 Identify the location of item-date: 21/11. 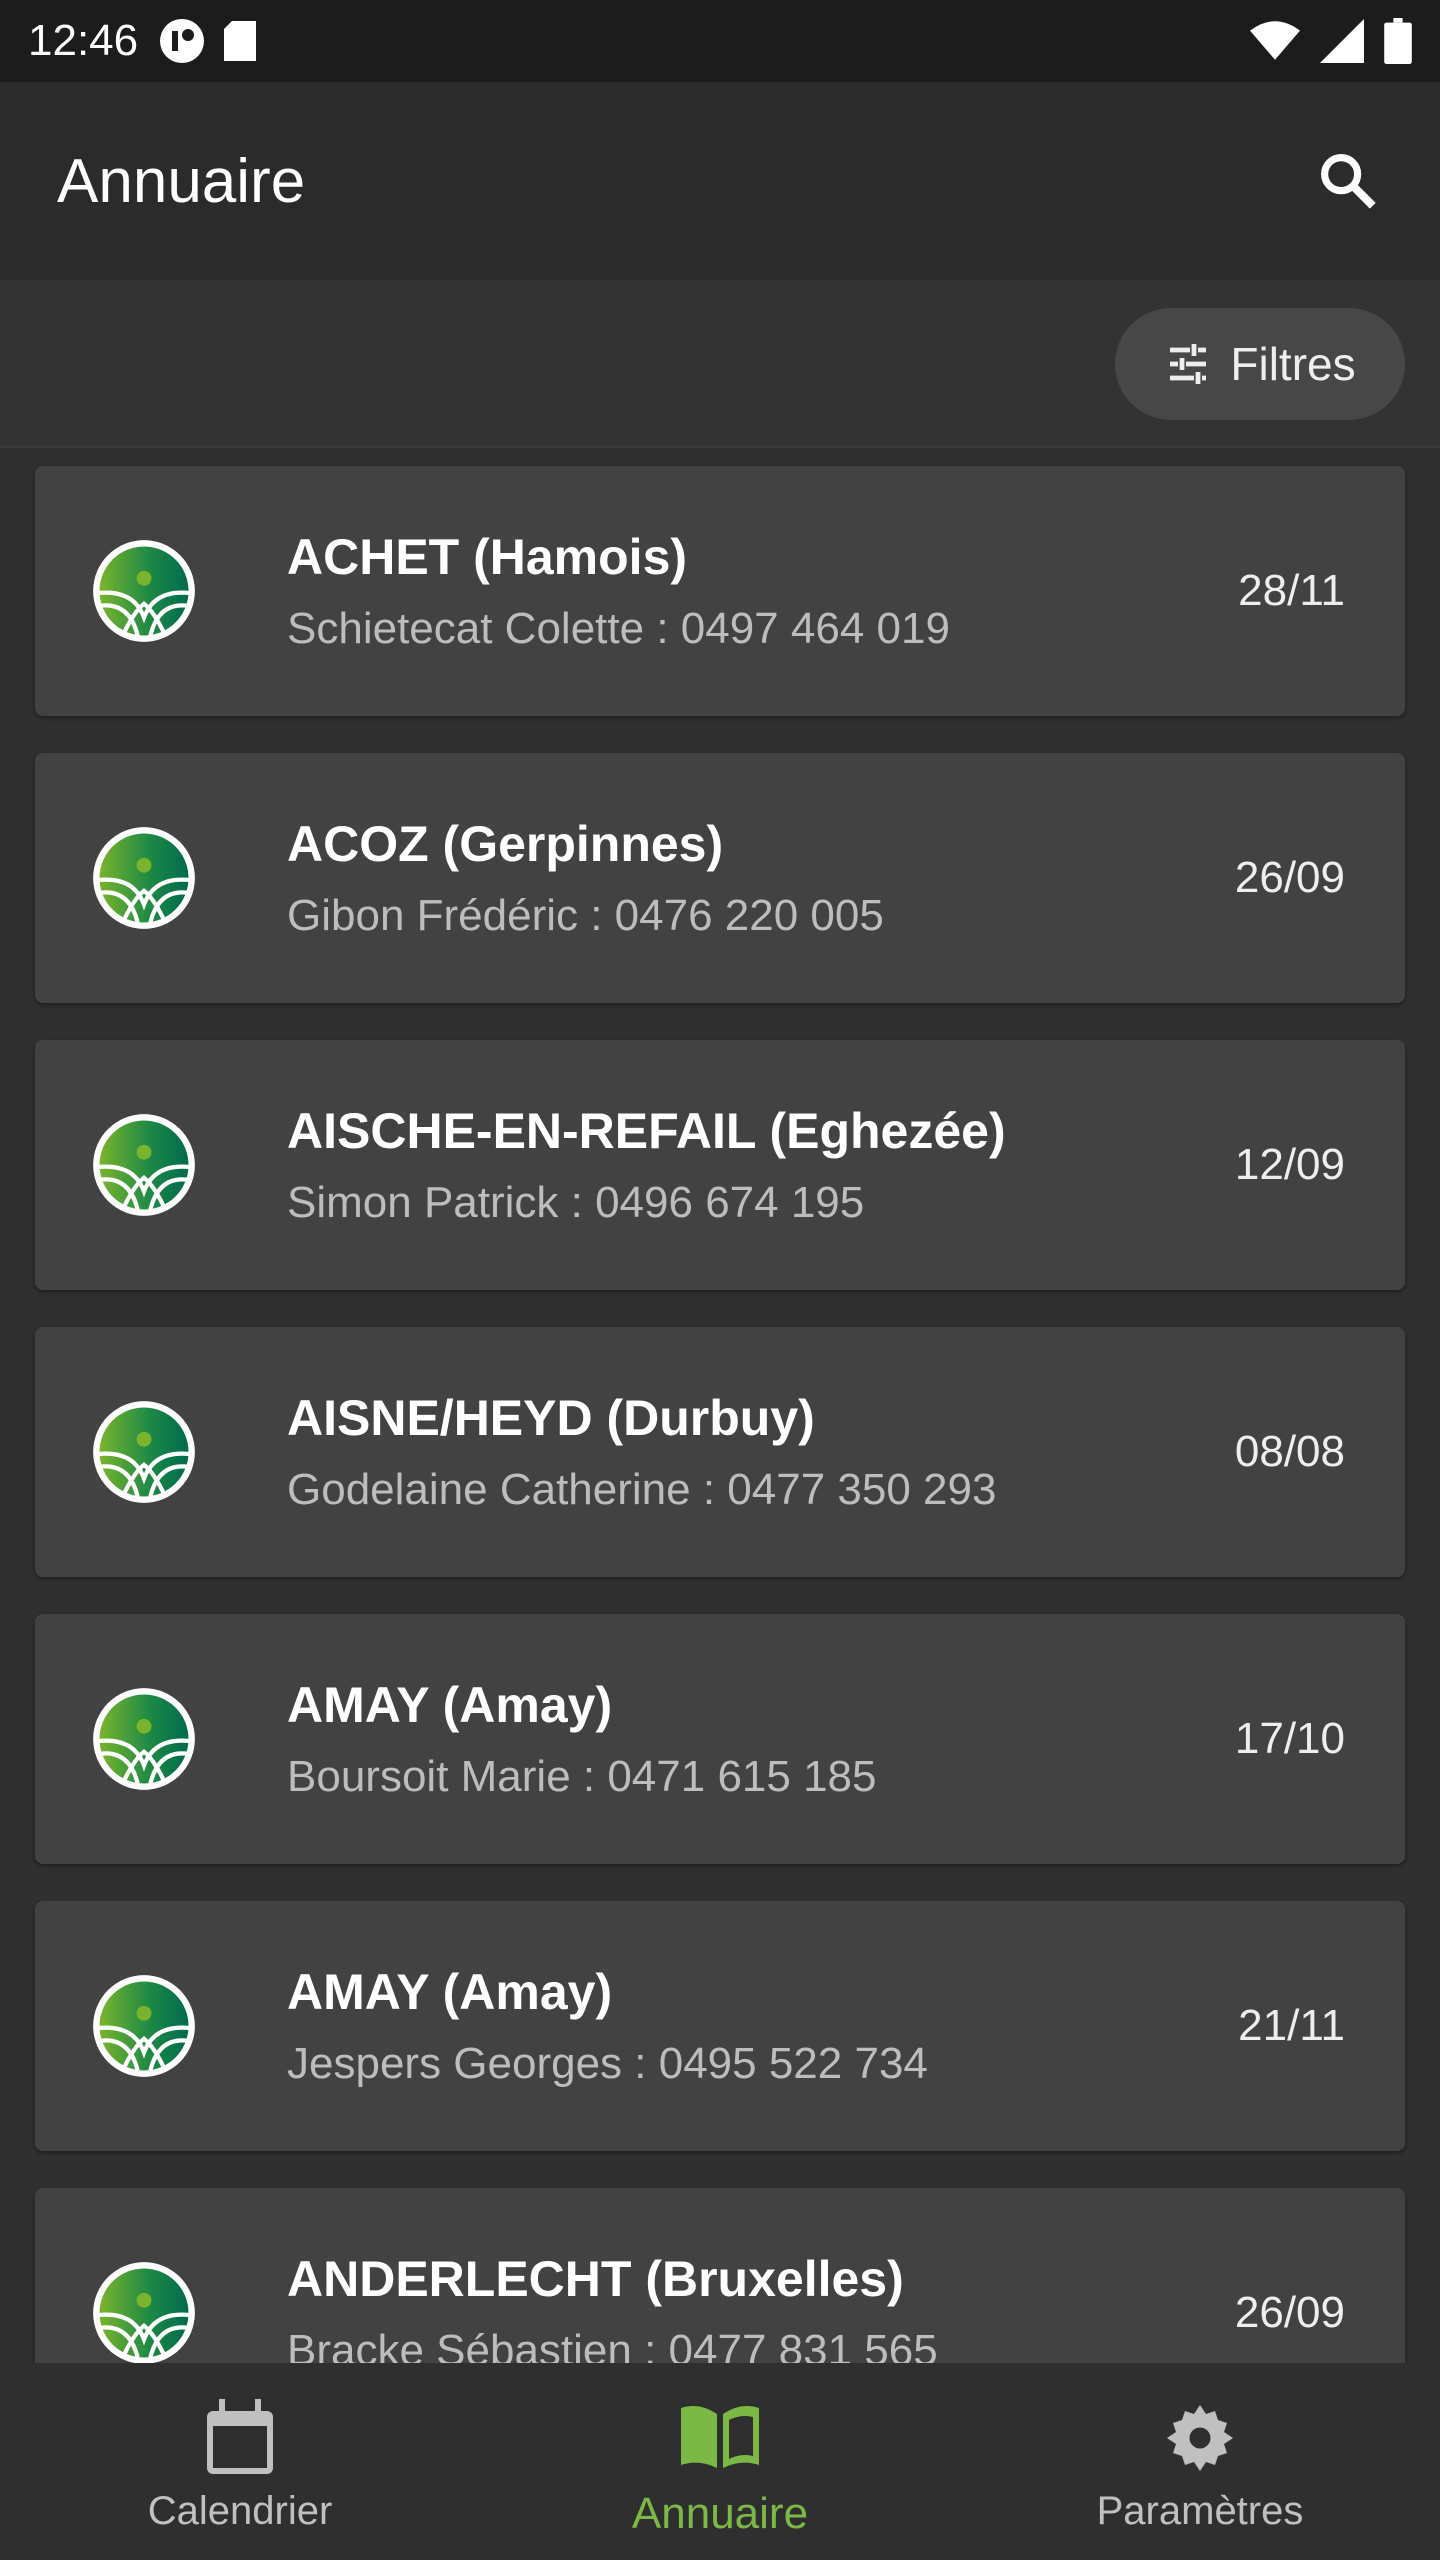
(1291, 2025).